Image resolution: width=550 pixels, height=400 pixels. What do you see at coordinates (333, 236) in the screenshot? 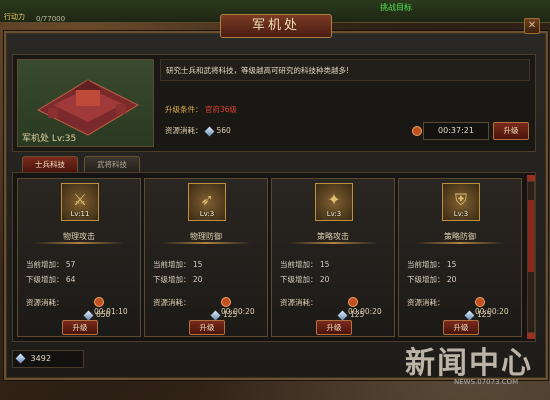
I see `tech-name: 策略攻击` at bounding box center [333, 236].